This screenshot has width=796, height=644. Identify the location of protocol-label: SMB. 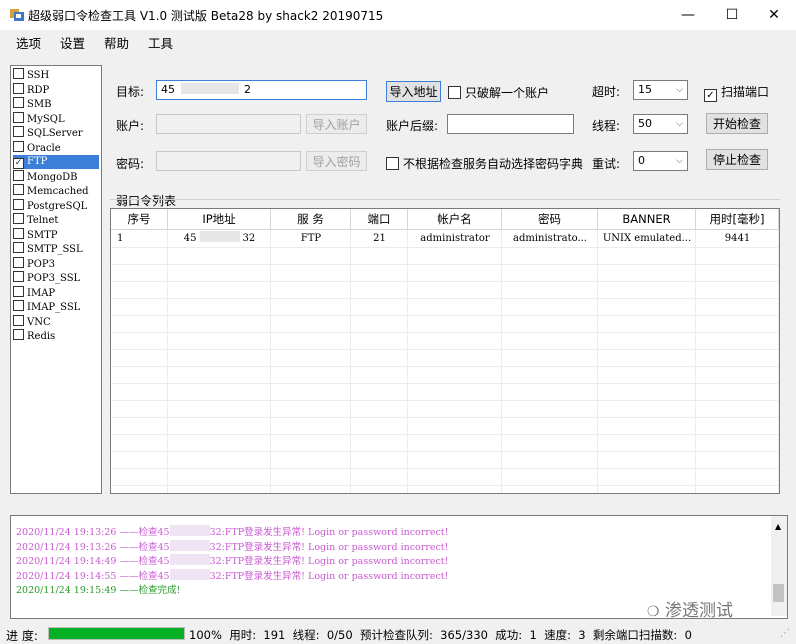
(39, 104).